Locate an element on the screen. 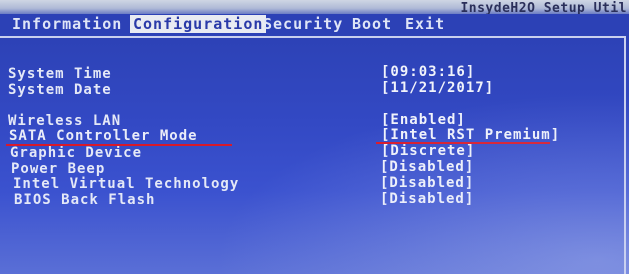  setting-label-power-beep: Power Beep is located at coordinates (58, 169).